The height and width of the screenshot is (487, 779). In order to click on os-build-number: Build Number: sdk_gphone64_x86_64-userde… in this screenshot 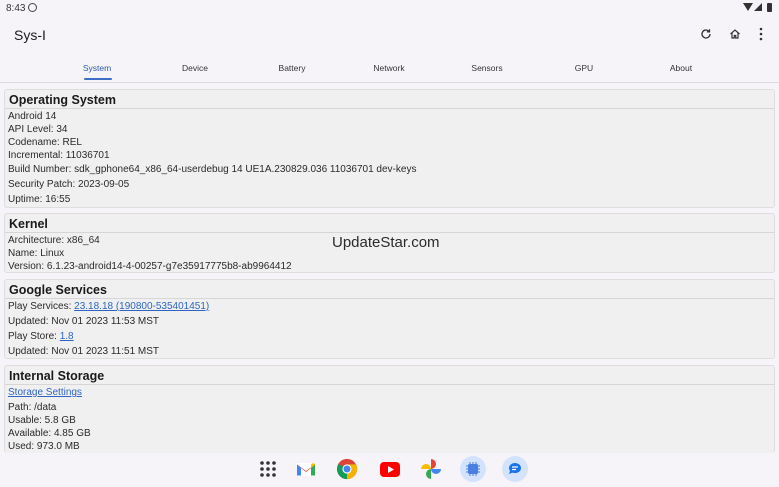, I will do `click(212, 169)`.